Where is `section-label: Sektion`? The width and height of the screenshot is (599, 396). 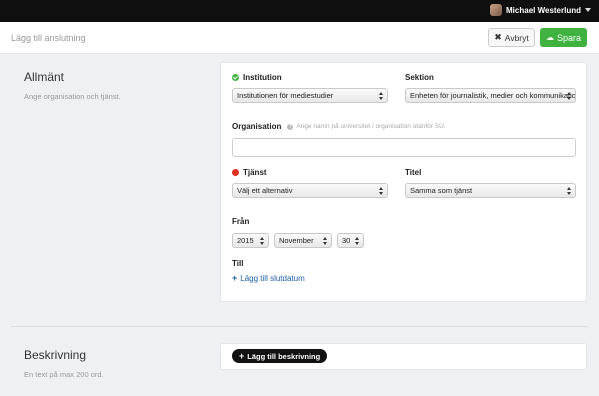
section-label: Sektion is located at coordinates (419, 77).